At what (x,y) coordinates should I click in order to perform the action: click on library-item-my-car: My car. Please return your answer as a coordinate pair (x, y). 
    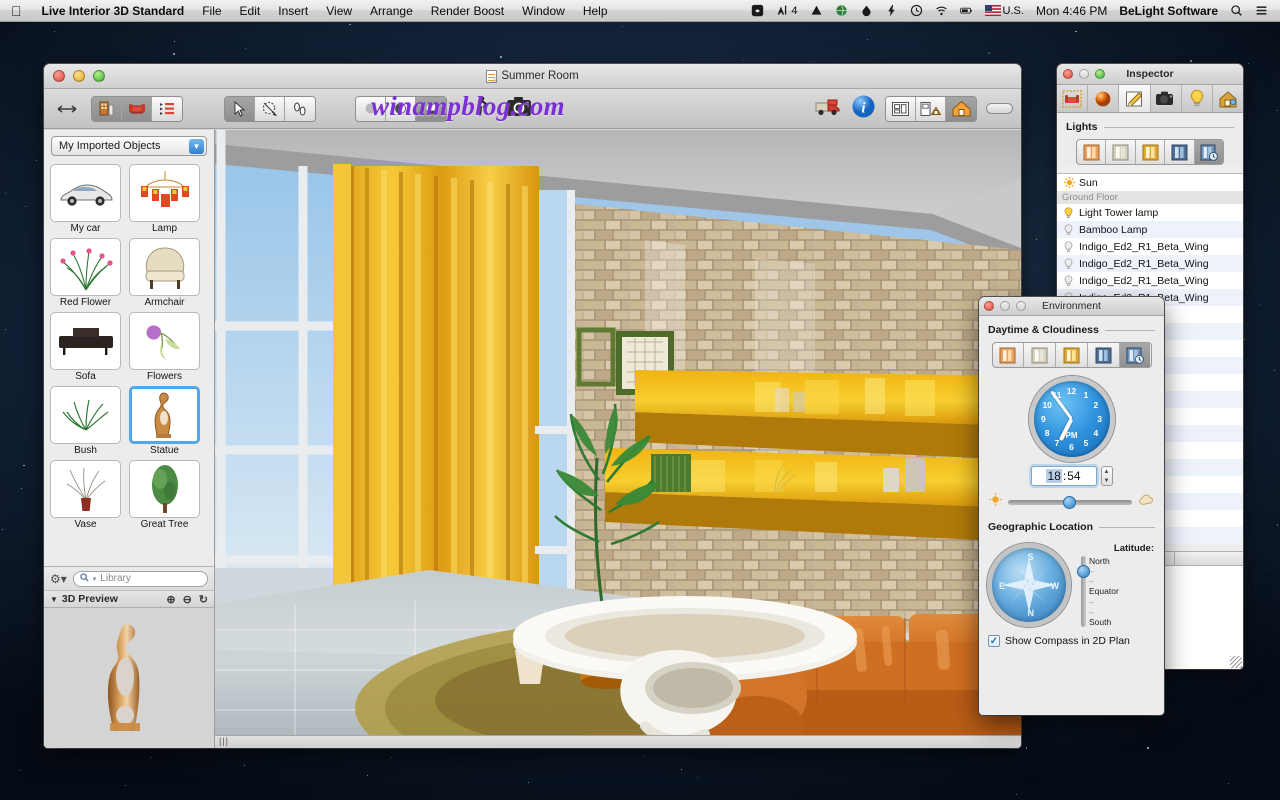
    Looking at the image, I should click on (85, 199).